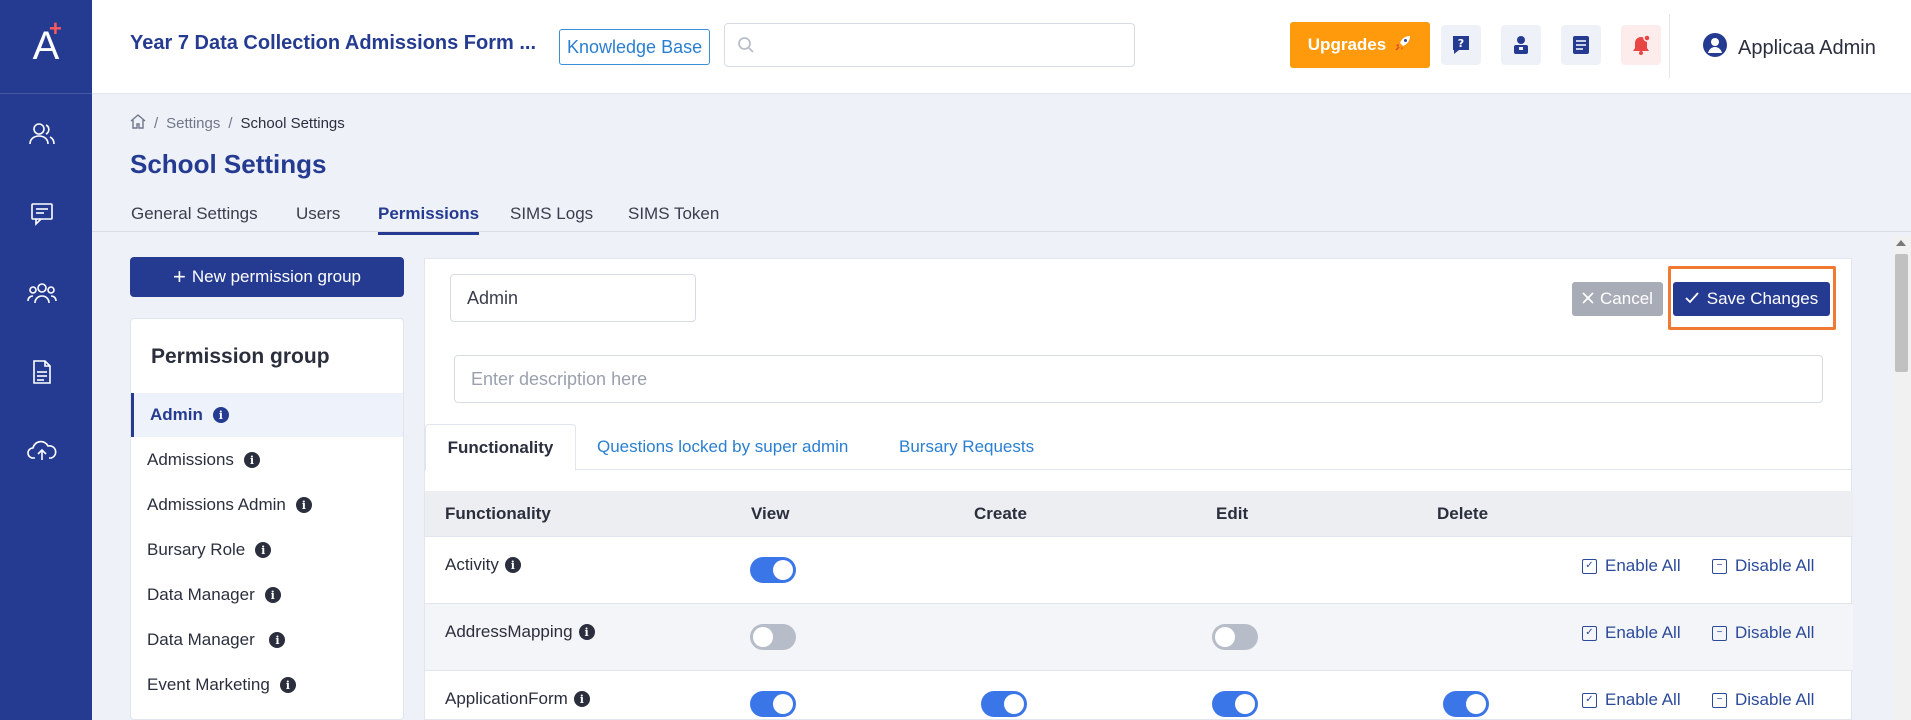  Describe the element at coordinates (1762, 298) in the screenshot. I see `save-changes-label: Save Changes` at that location.